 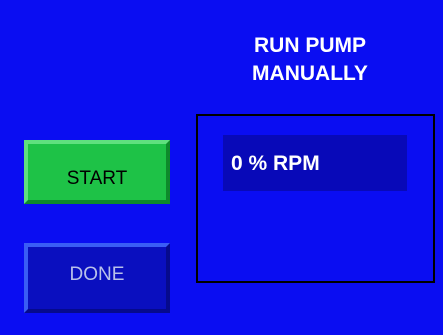 I want to click on start-button: START, so click(x=97, y=172).